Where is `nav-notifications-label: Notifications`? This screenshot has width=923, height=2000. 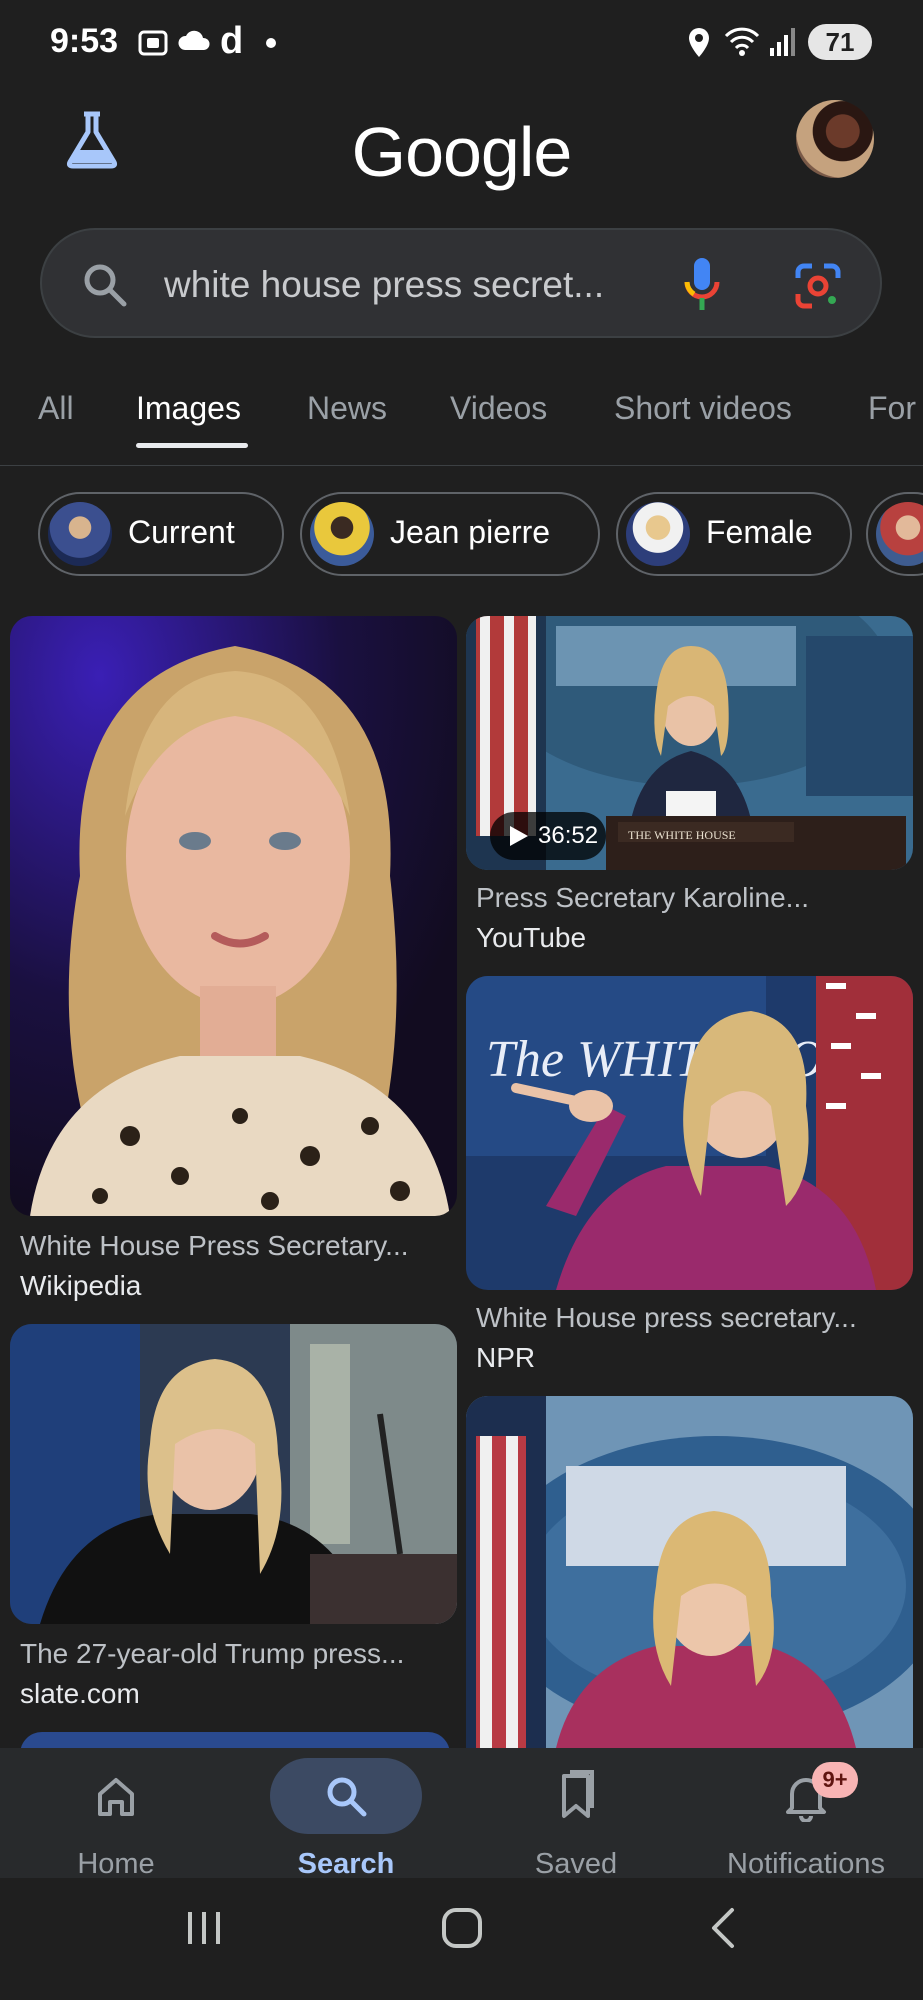 nav-notifications-label: Notifications is located at coordinates (806, 1864).